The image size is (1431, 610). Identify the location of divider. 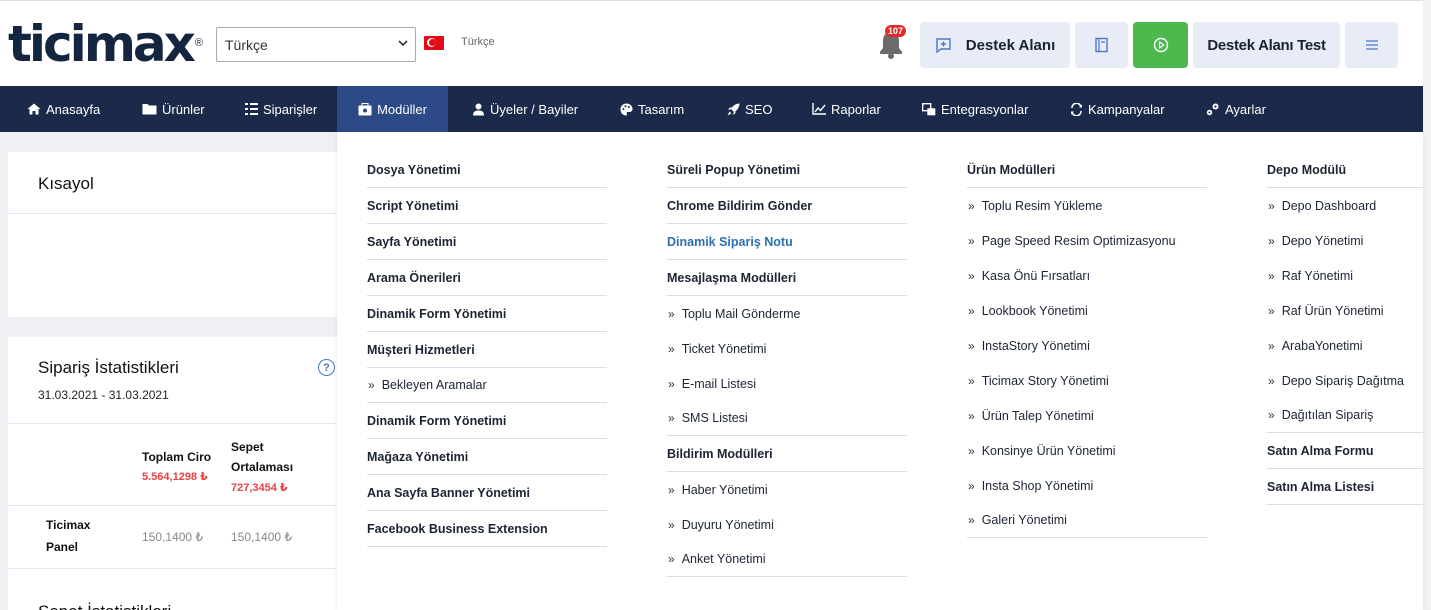
(173, 423).